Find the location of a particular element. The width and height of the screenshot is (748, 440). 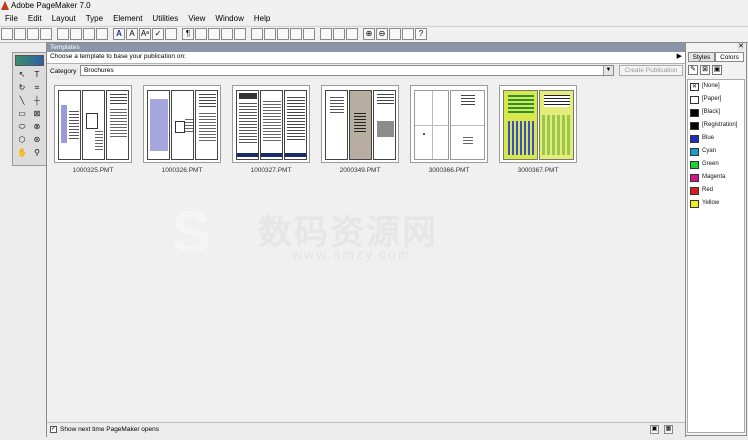

rectangle-tool: ▭ is located at coordinates (22, 113).